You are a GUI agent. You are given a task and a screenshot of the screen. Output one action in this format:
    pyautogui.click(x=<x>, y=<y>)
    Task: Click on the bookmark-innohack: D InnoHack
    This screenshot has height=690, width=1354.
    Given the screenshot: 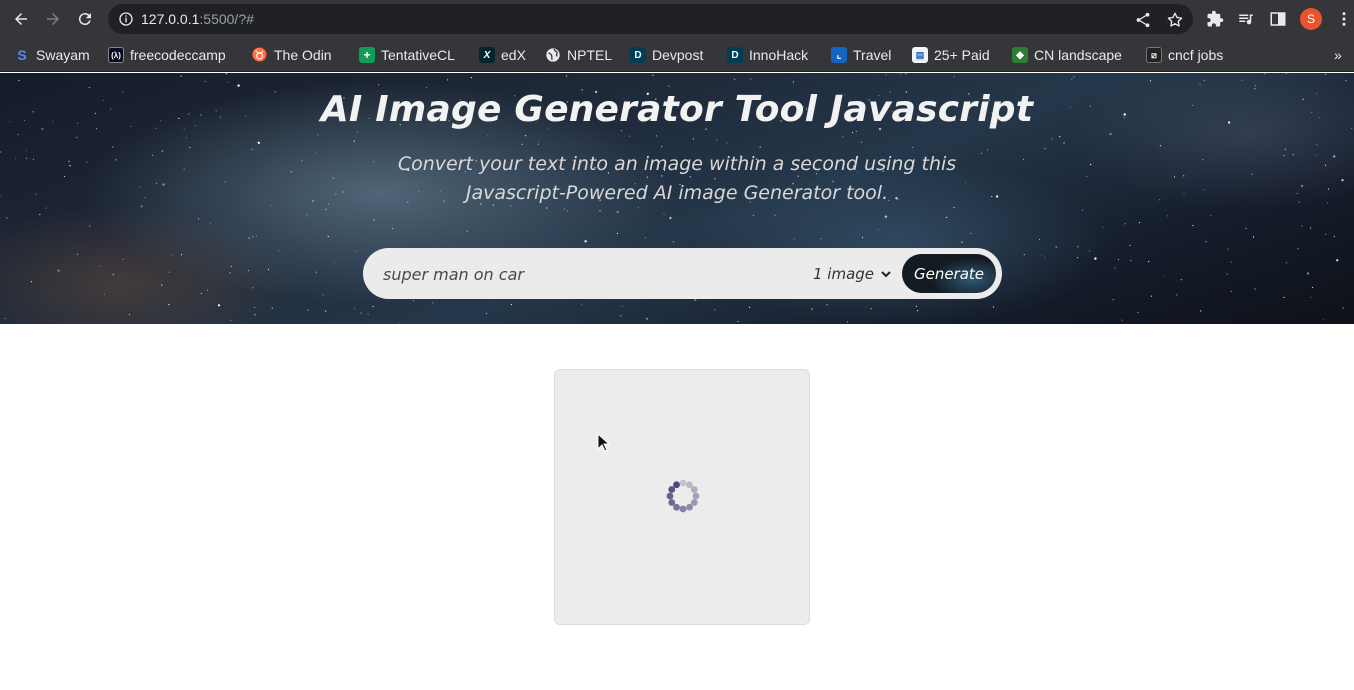 What is the action you would take?
    pyautogui.click(x=767, y=55)
    